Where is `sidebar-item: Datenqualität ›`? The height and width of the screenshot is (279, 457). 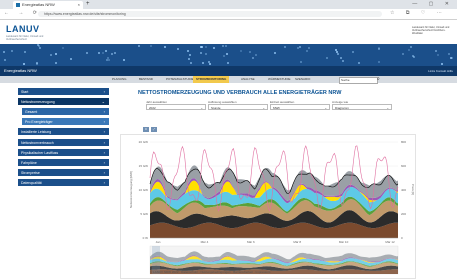 sidebar-item: Datenqualität › is located at coordinates (63, 183).